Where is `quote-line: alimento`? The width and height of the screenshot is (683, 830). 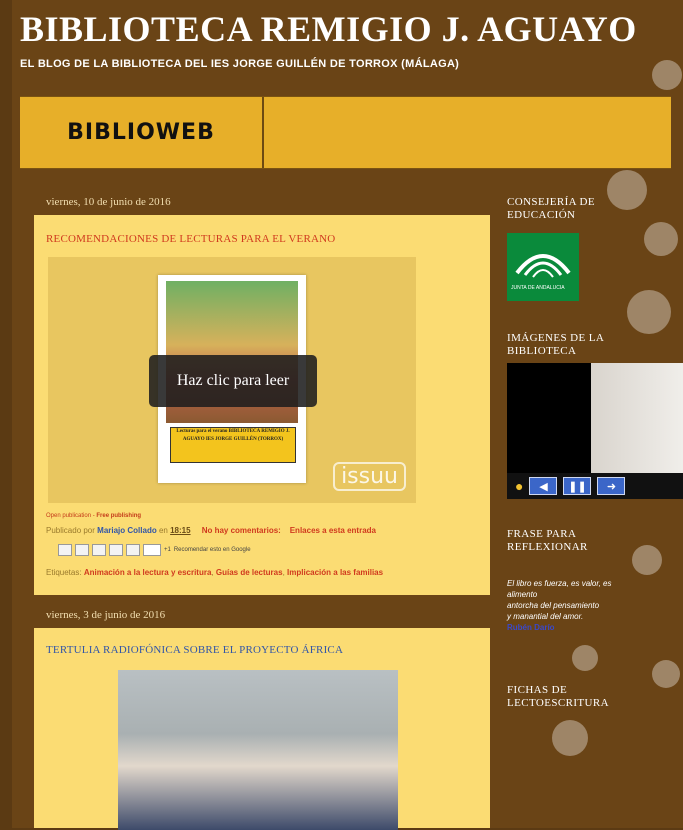 quote-line: alimento is located at coordinates (522, 594).